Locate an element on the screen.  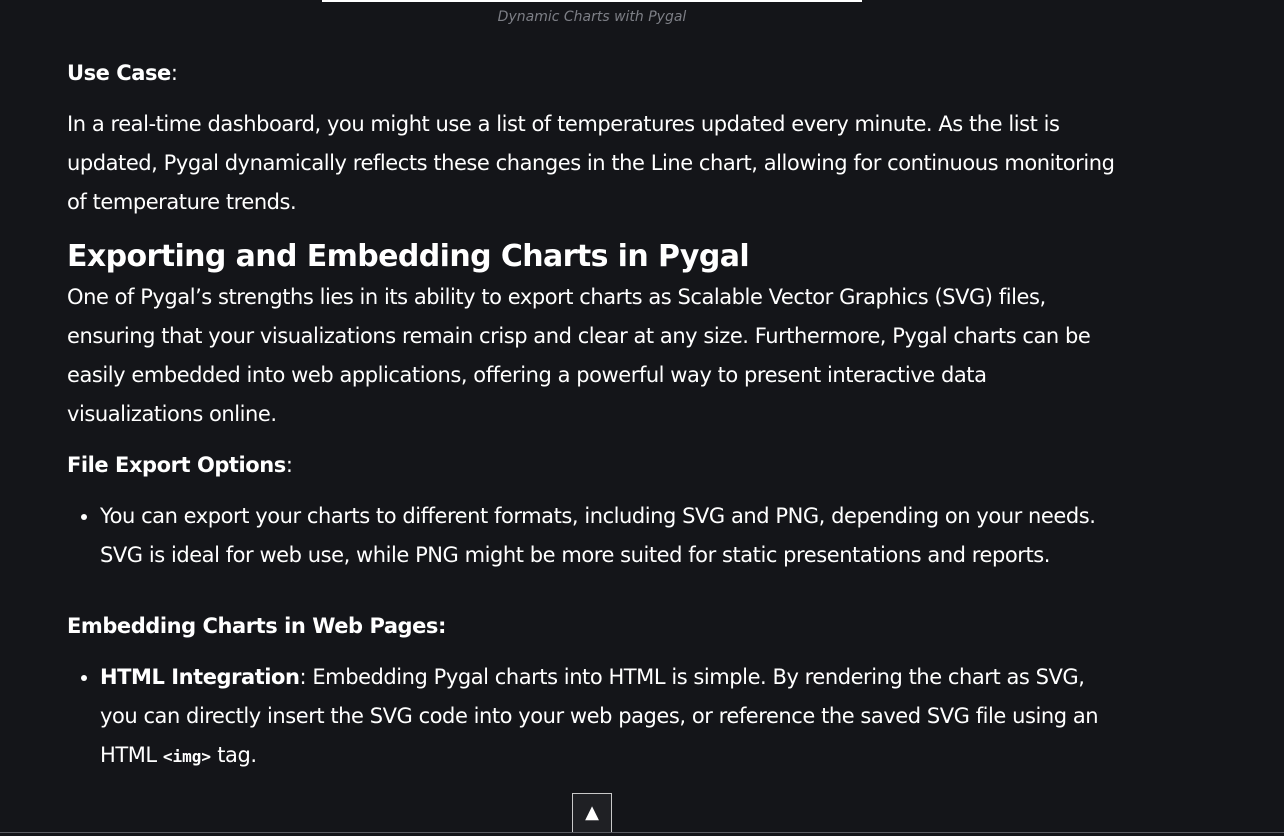
html-integration-text-end: tag. is located at coordinates (234, 755).